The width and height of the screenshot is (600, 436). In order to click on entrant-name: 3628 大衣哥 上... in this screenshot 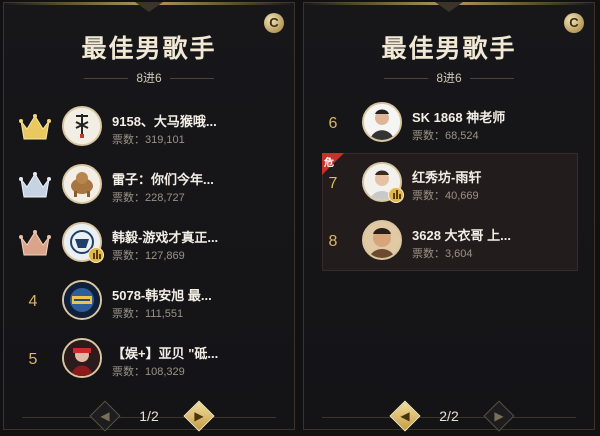, I will do `click(461, 235)`.